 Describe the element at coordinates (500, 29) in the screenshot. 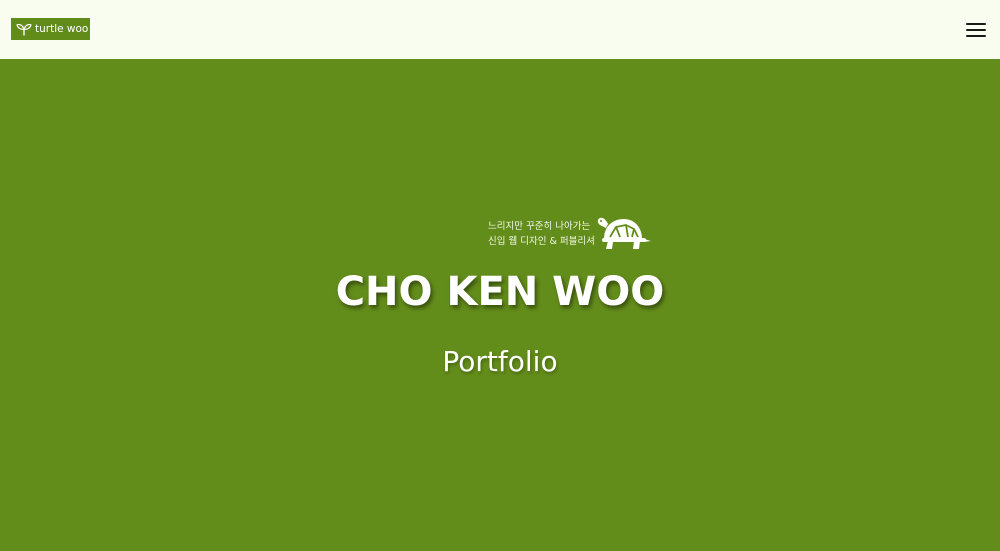

I see `site-header: turtle woo` at that location.